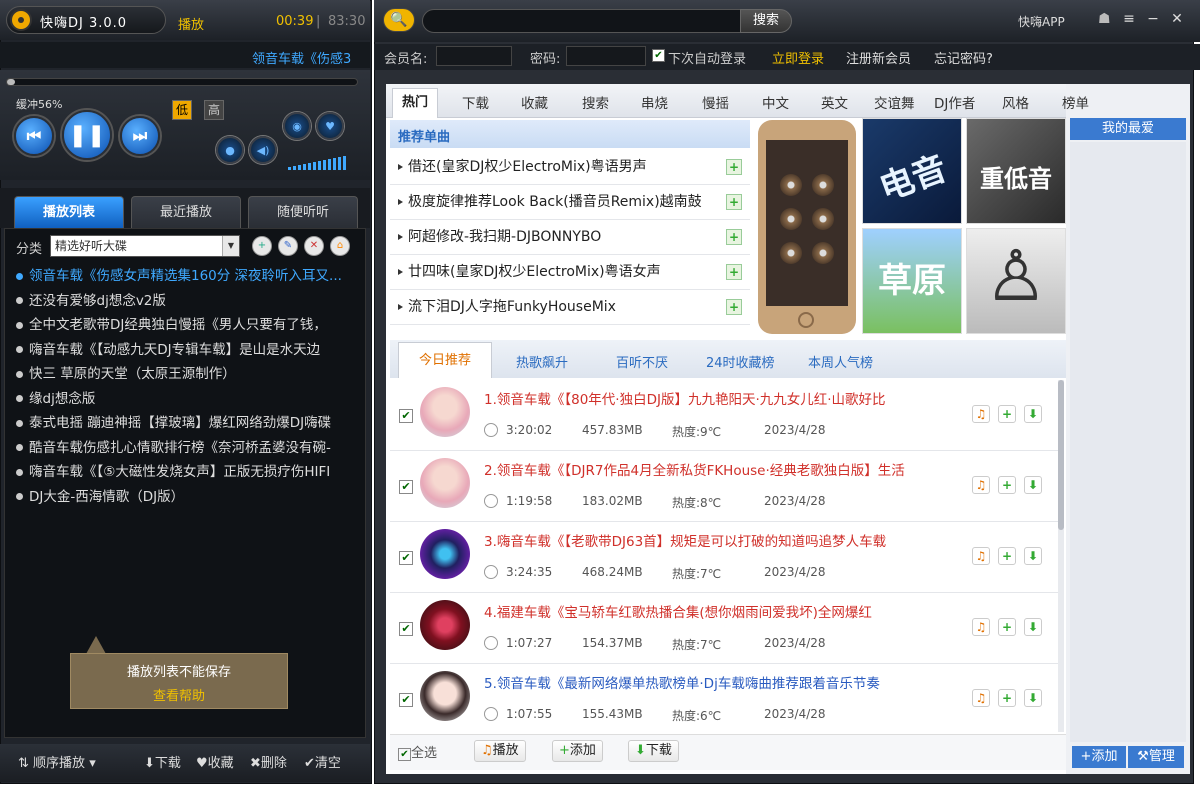 The width and height of the screenshot is (1200, 800). I want to click on song-title: 4.福建车载《宝马轿车红歌热播合集(想你烟雨间爱我坏)全网爆红, so click(722, 611).